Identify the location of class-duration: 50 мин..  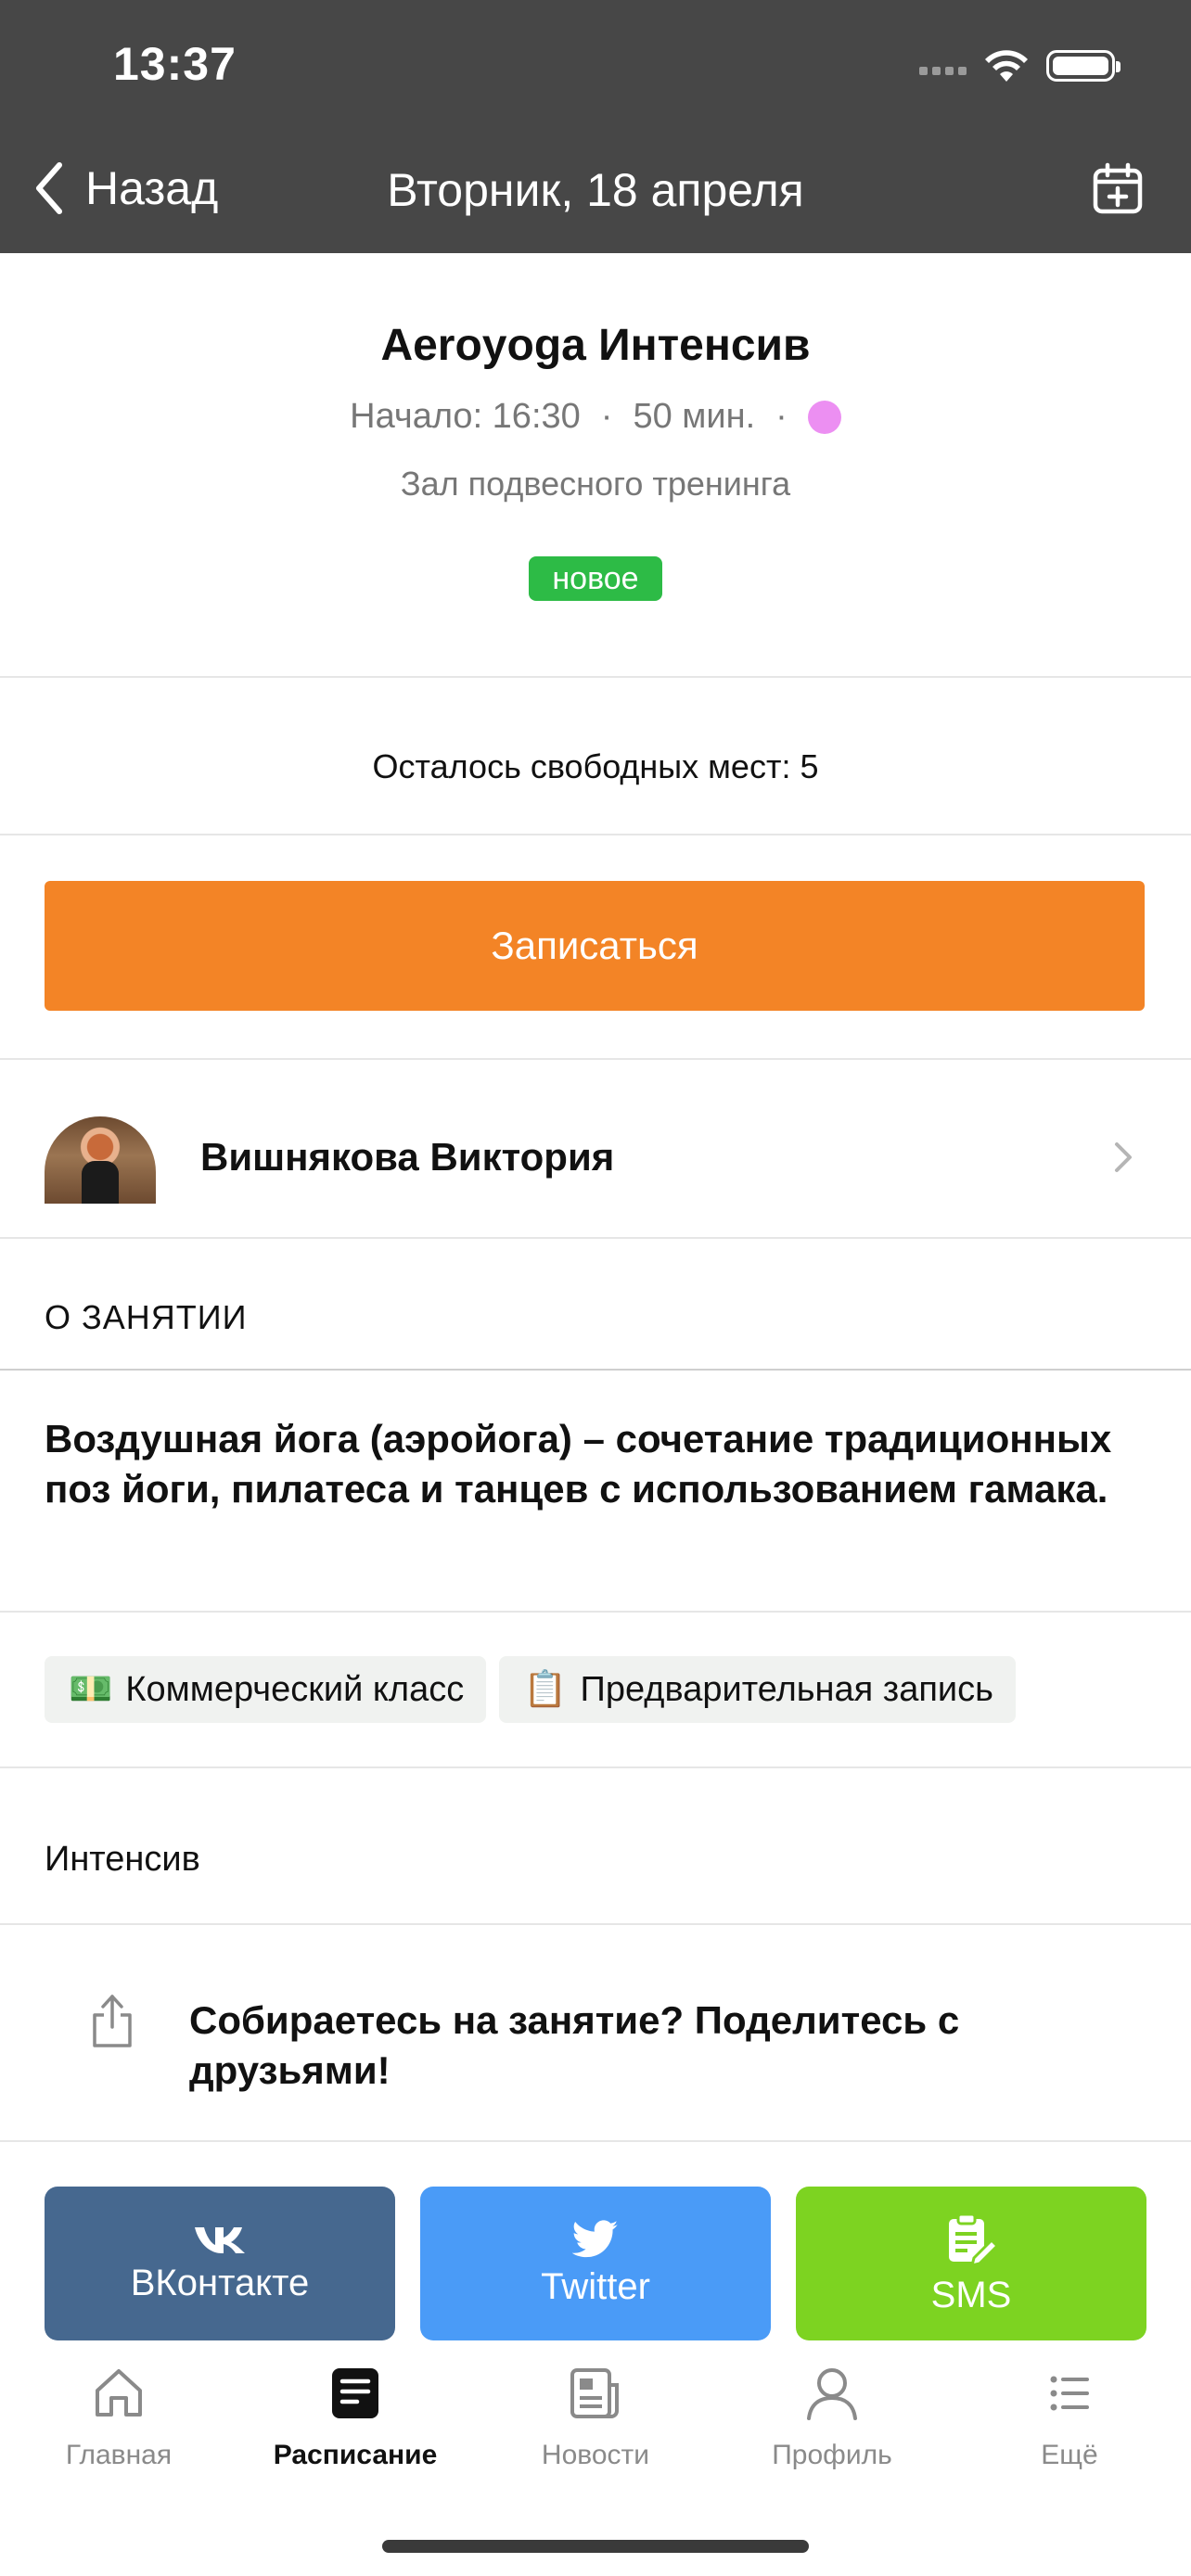
(694, 416).